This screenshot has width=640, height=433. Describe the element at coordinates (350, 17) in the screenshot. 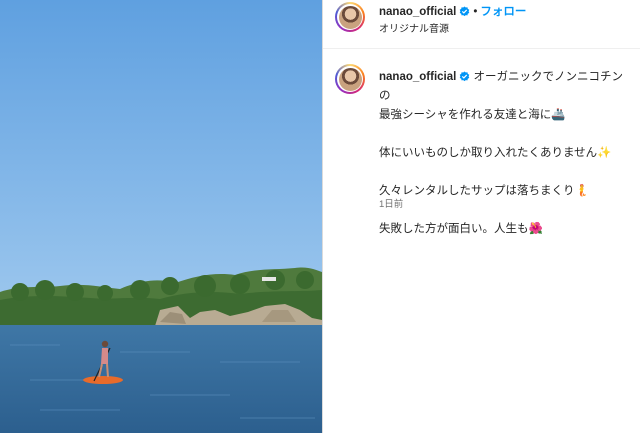

I see `avatar` at that location.